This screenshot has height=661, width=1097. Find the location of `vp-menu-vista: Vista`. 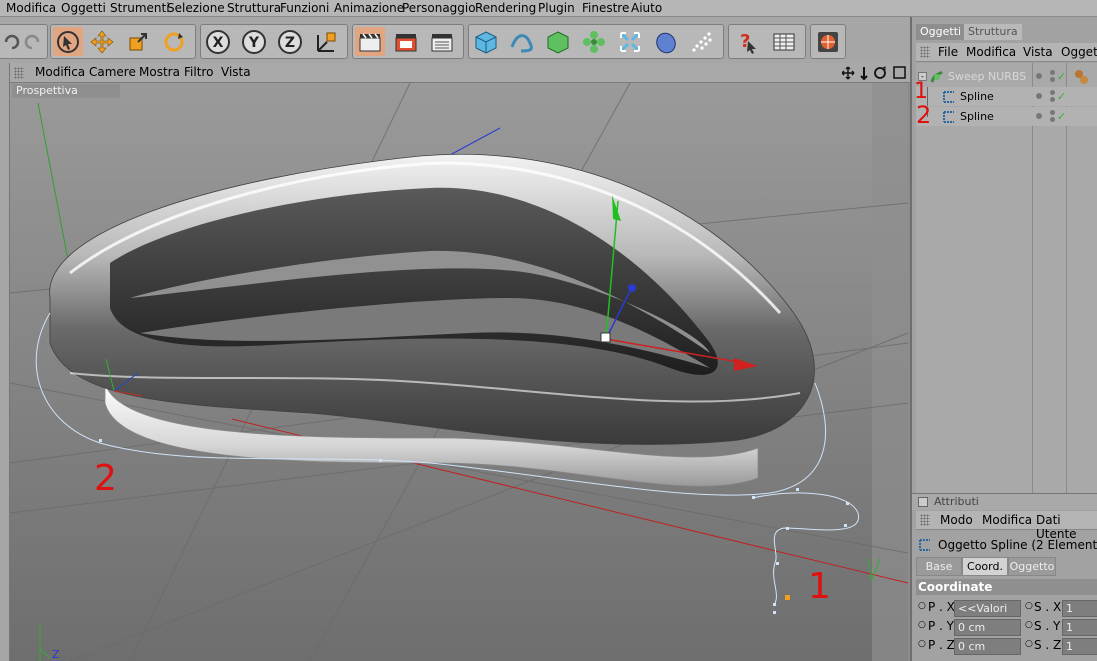

vp-menu-vista: Vista is located at coordinates (236, 72).